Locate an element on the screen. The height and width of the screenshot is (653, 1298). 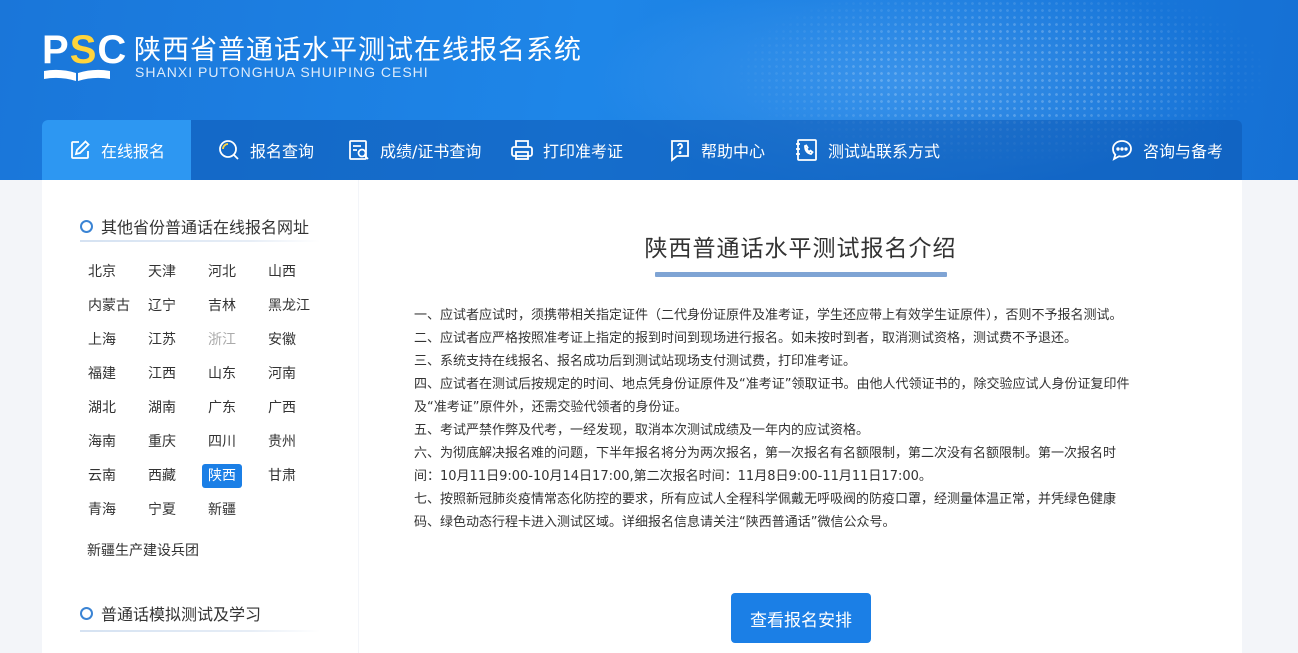
province-link: 重庆 is located at coordinates (162, 442).